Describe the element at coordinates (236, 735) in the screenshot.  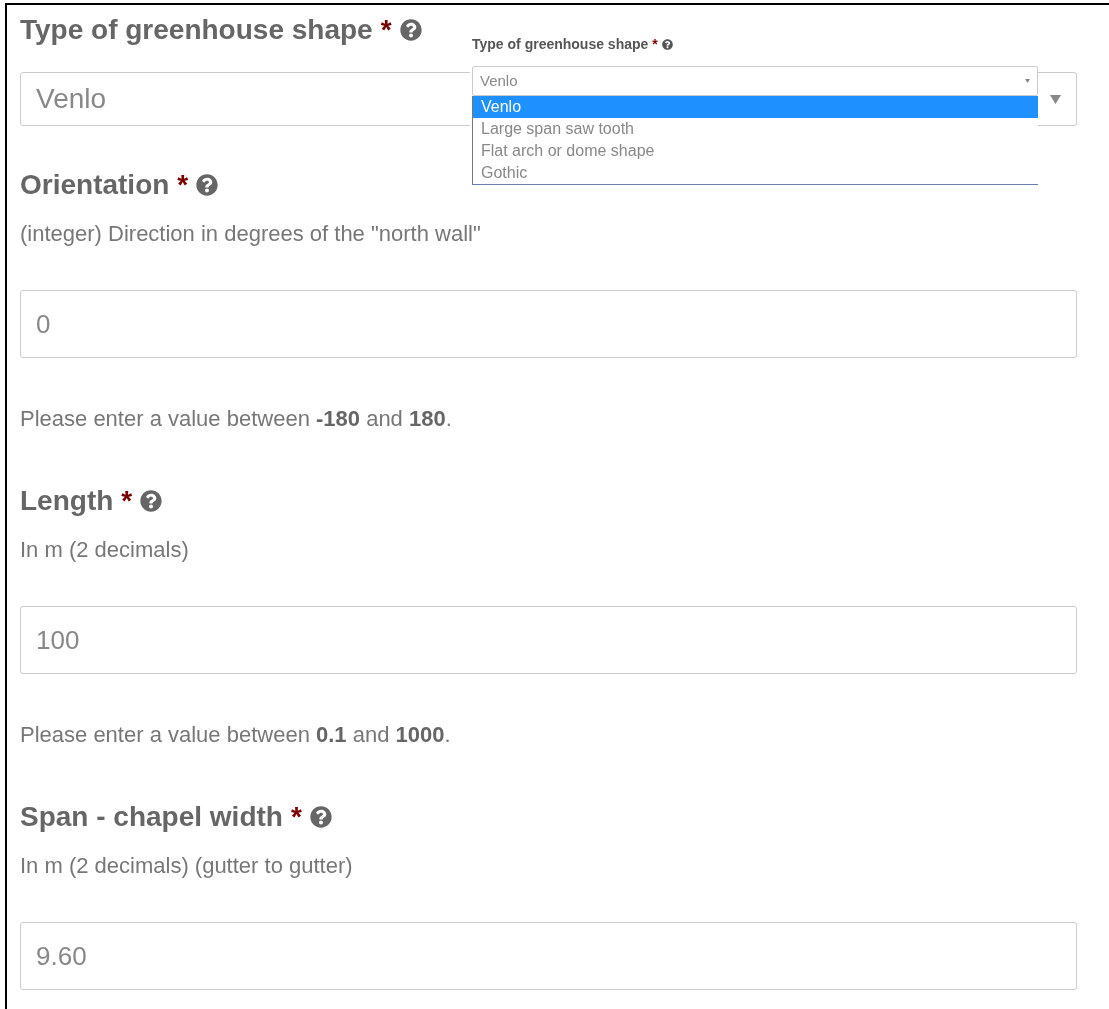
I see `validation-hint: Please enter a value between 0.1 and 1000.` at that location.